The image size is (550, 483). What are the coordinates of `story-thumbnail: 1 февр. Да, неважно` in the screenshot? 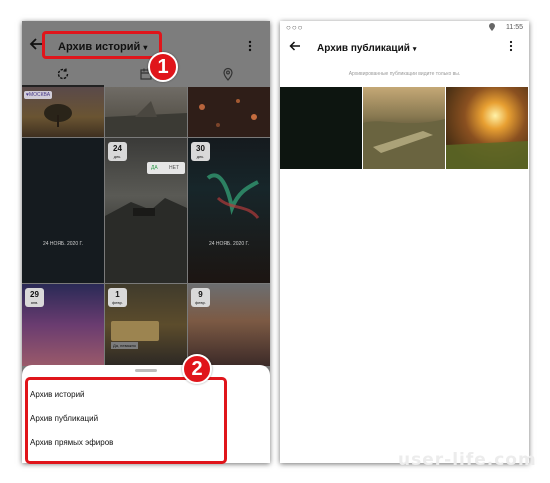 It's located at (146, 325).